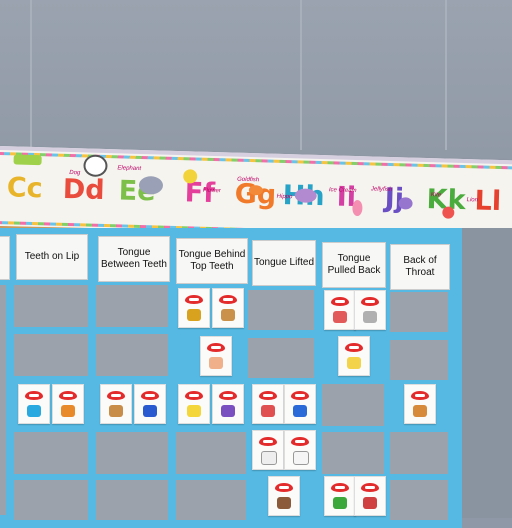 The image size is (512, 528). What do you see at coordinates (472, 200) in the screenshot?
I see `banner-word: Lion` at bounding box center [472, 200].